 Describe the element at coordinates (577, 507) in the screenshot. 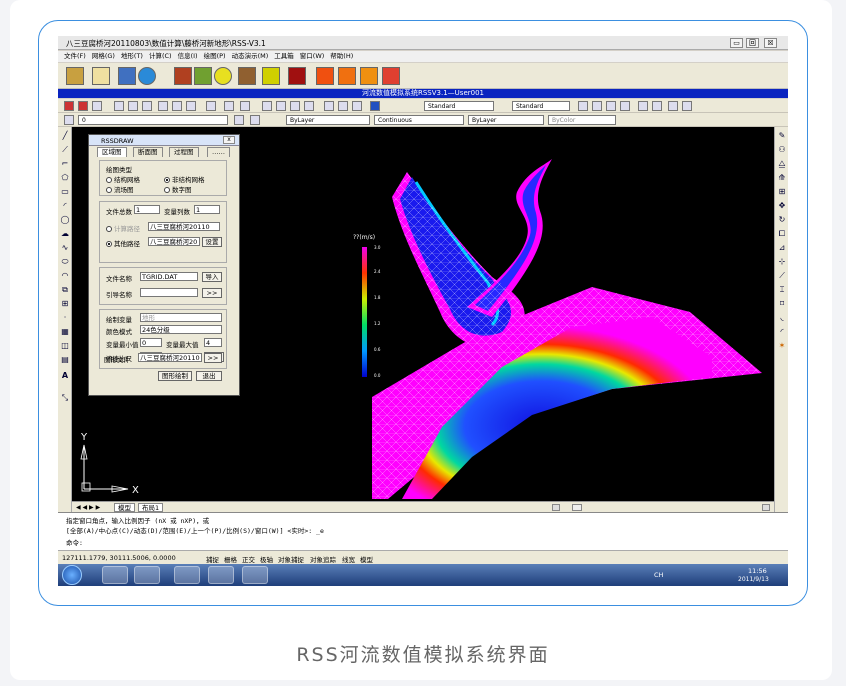

I see `hscroll-thumb` at that location.